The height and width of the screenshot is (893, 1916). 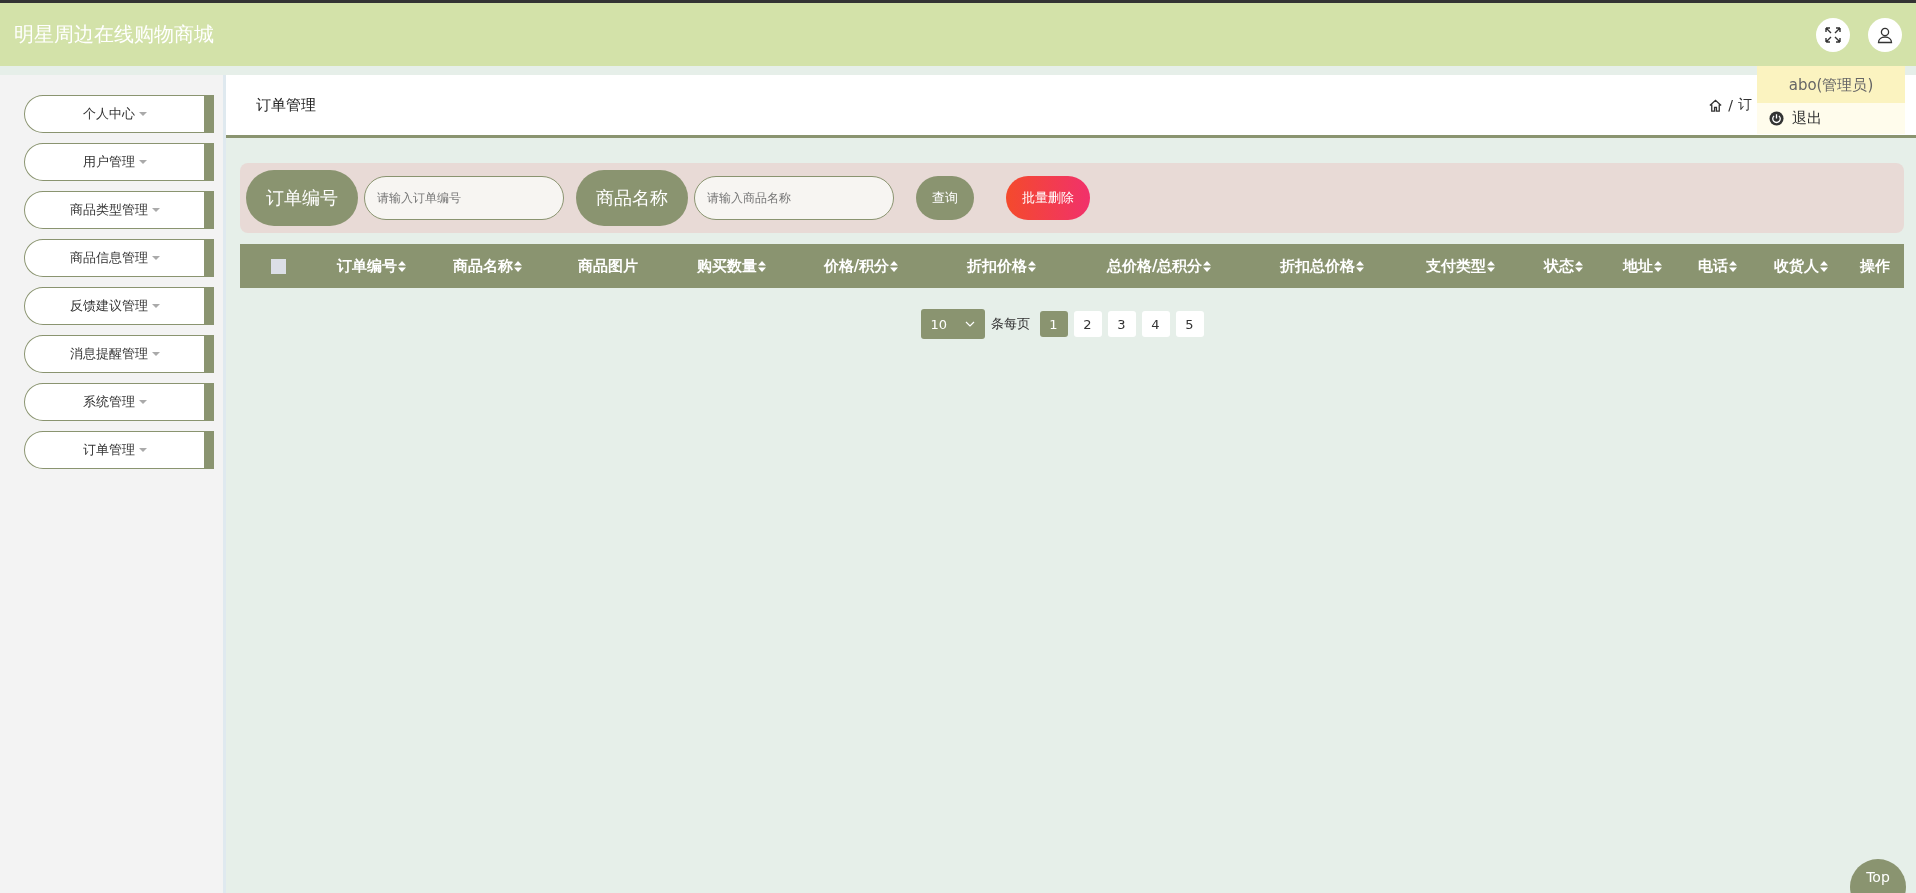 What do you see at coordinates (1875, 266) in the screenshot?
I see `column-header: 操作` at bounding box center [1875, 266].